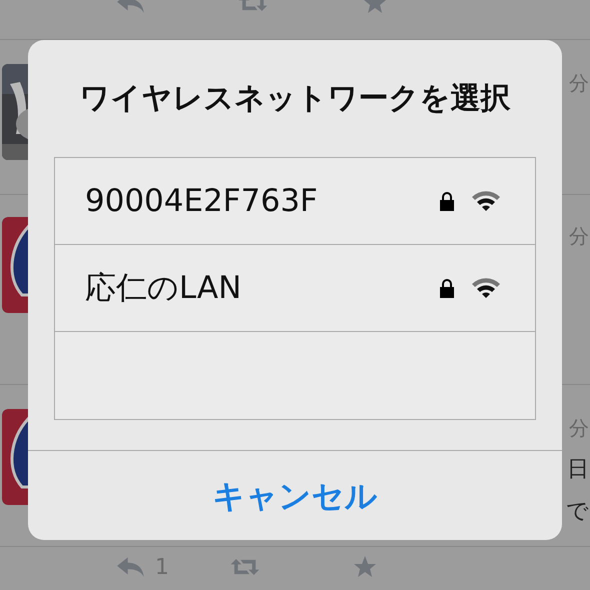 The width and height of the screenshot is (590, 590). I want to click on tweet-text: で, so click(577, 512).